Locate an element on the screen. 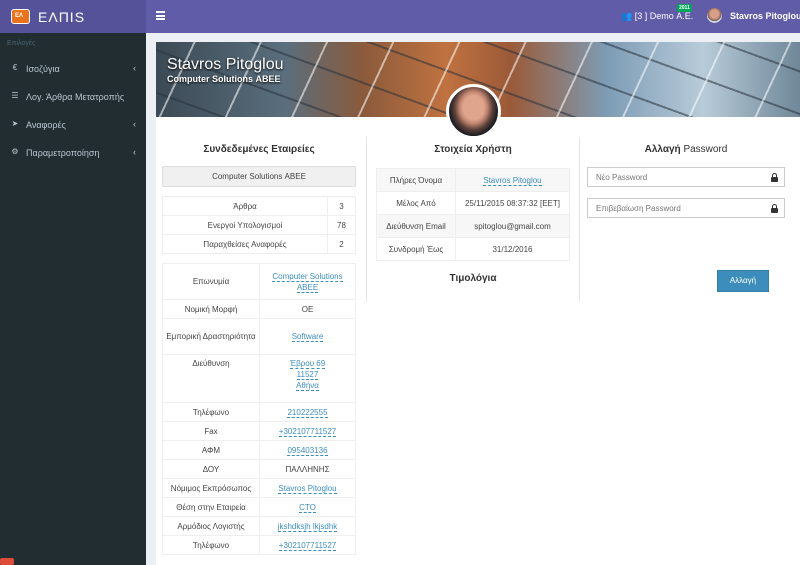 The height and width of the screenshot is (565, 800). profile-photo is located at coordinates (473, 111).